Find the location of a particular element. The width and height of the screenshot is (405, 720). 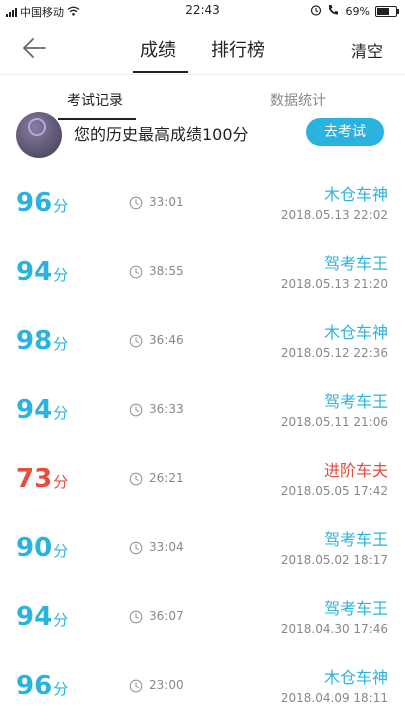

exam-duration: 36:46 is located at coordinates (166, 340).